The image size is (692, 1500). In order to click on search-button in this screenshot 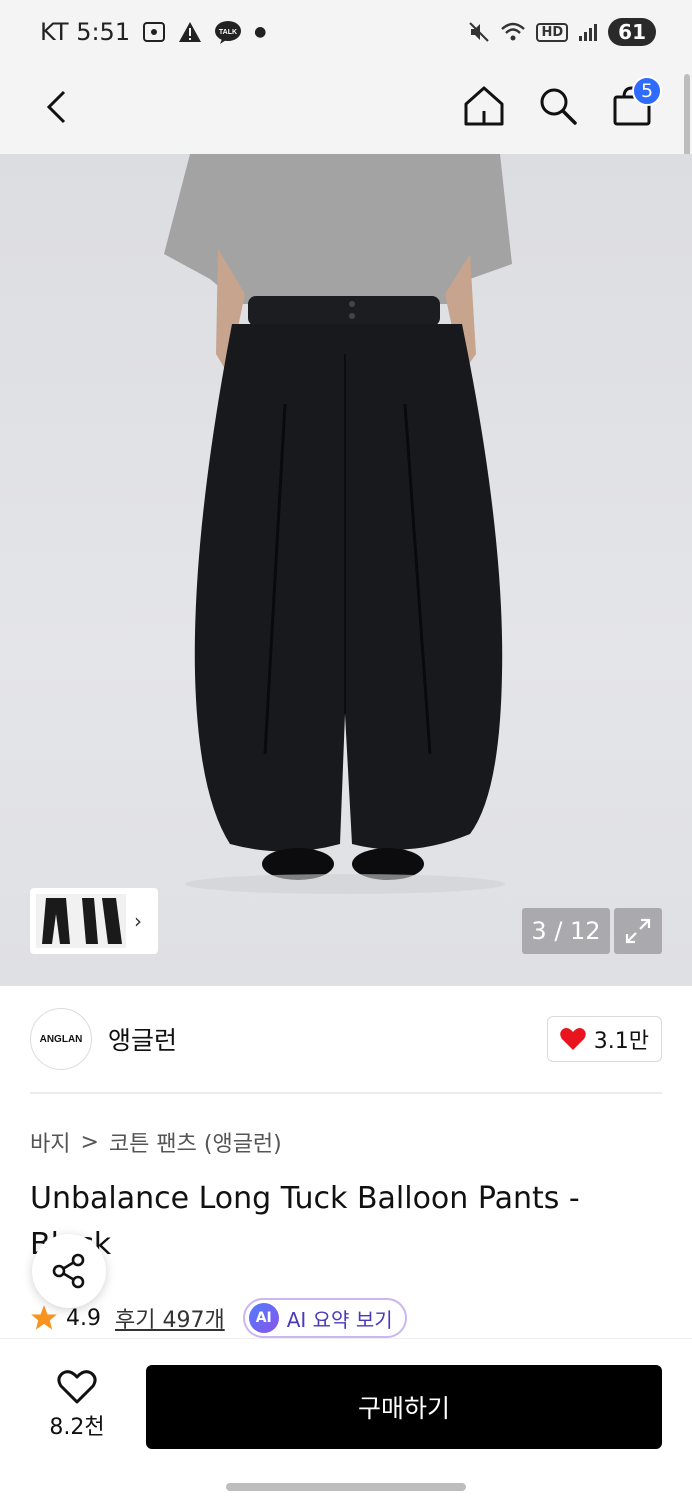, I will do `click(558, 106)`.